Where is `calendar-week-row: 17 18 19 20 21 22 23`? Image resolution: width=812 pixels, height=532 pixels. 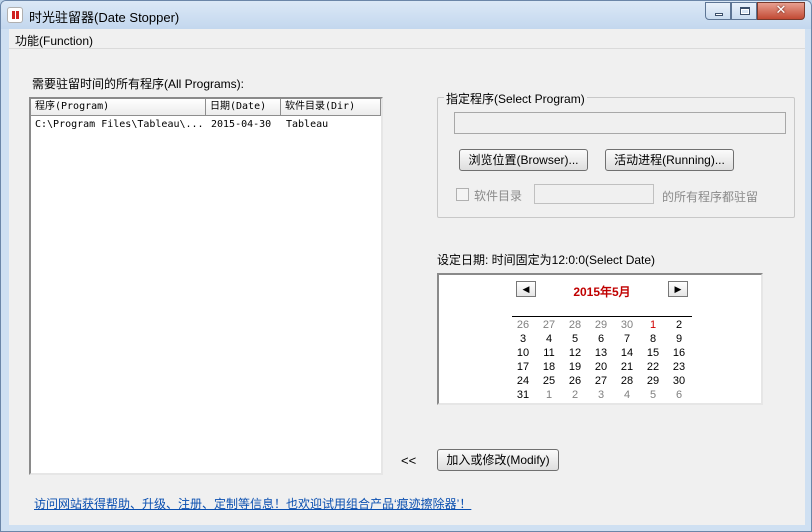 calendar-week-row: 17 18 19 20 21 22 23 is located at coordinates (601, 367).